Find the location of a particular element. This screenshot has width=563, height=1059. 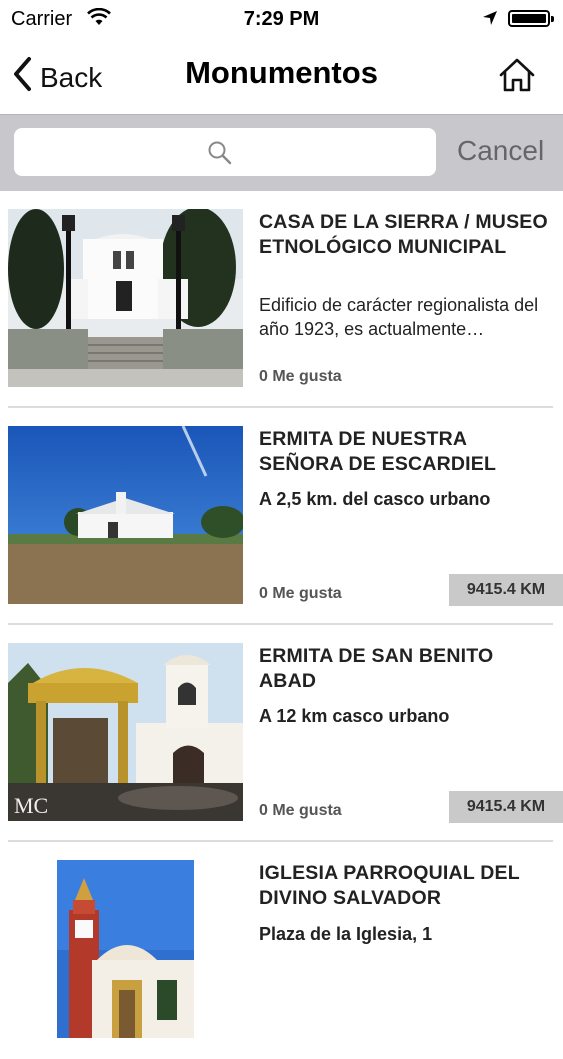

navigation-bar: Back Monumentos is located at coordinates (281, 76).